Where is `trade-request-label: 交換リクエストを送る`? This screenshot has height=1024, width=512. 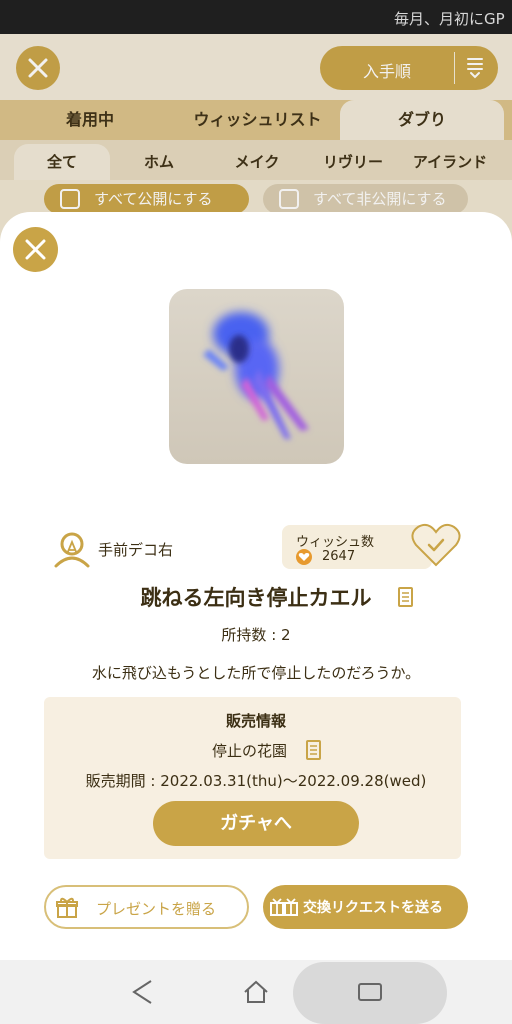
trade-request-label: 交換リクエストを送る is located at coordinates (373, 908).